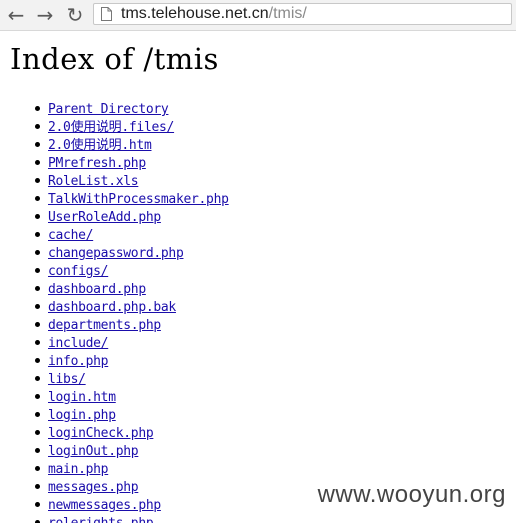 The width and height of the screenshot is (516, 523). What do you see at coordinates (132, 468) in the screenshot?
I see `list-item: main.php` at bounding box center [132, 468].